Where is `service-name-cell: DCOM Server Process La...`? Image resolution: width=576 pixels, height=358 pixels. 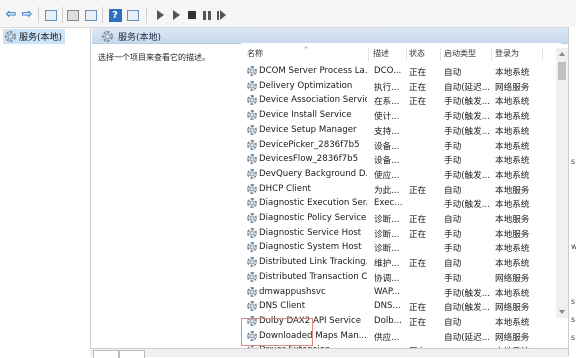 service-name-cell: DCOM Server Process La... is located at coordinates (307, 71).